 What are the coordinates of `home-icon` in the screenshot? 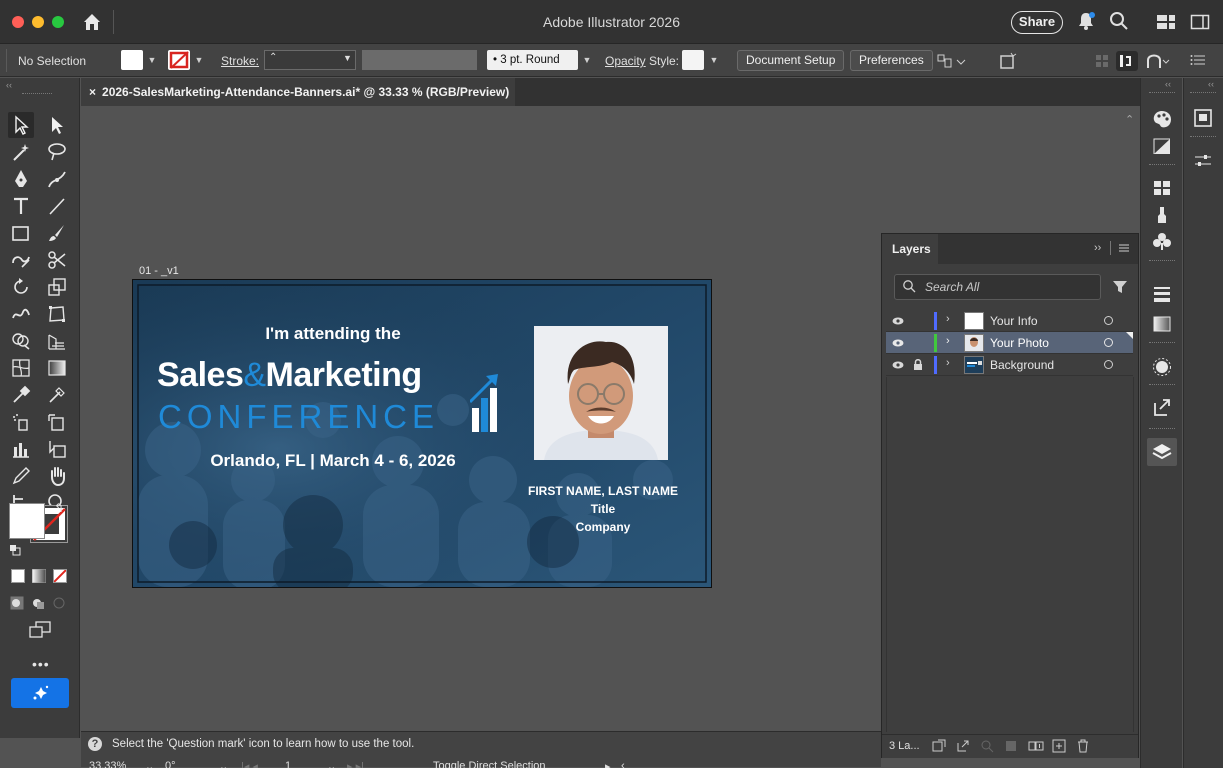 It's located at (92, 22).